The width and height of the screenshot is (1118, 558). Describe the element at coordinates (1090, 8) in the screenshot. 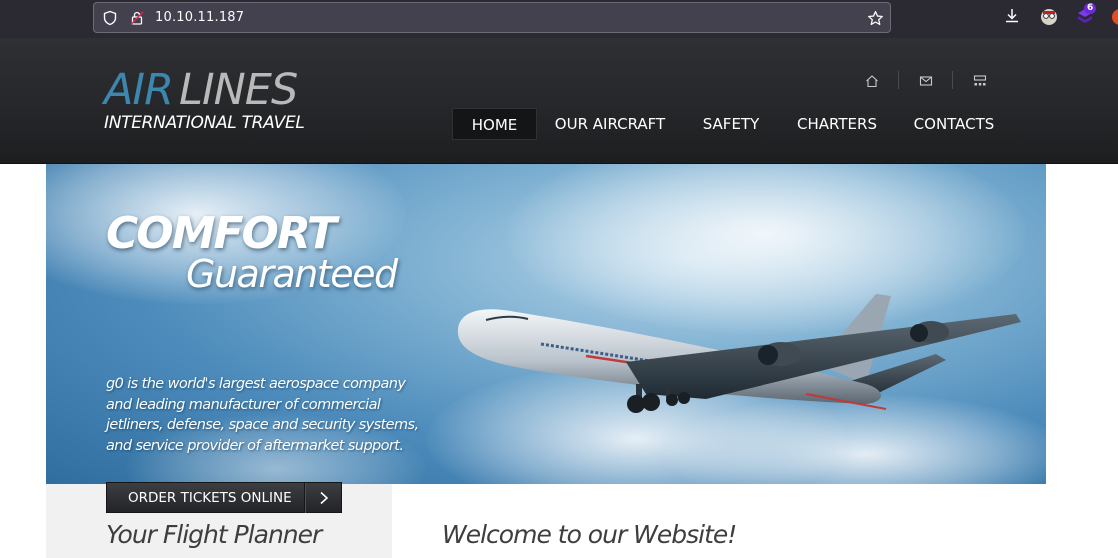

I see `extension-badge: 6` at that location.